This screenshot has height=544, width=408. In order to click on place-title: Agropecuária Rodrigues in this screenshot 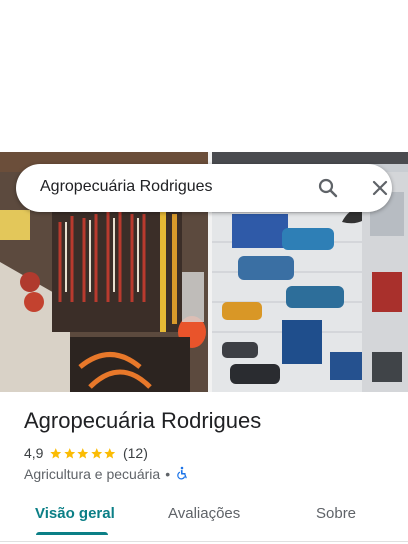, I will do `click(143, 420)`.